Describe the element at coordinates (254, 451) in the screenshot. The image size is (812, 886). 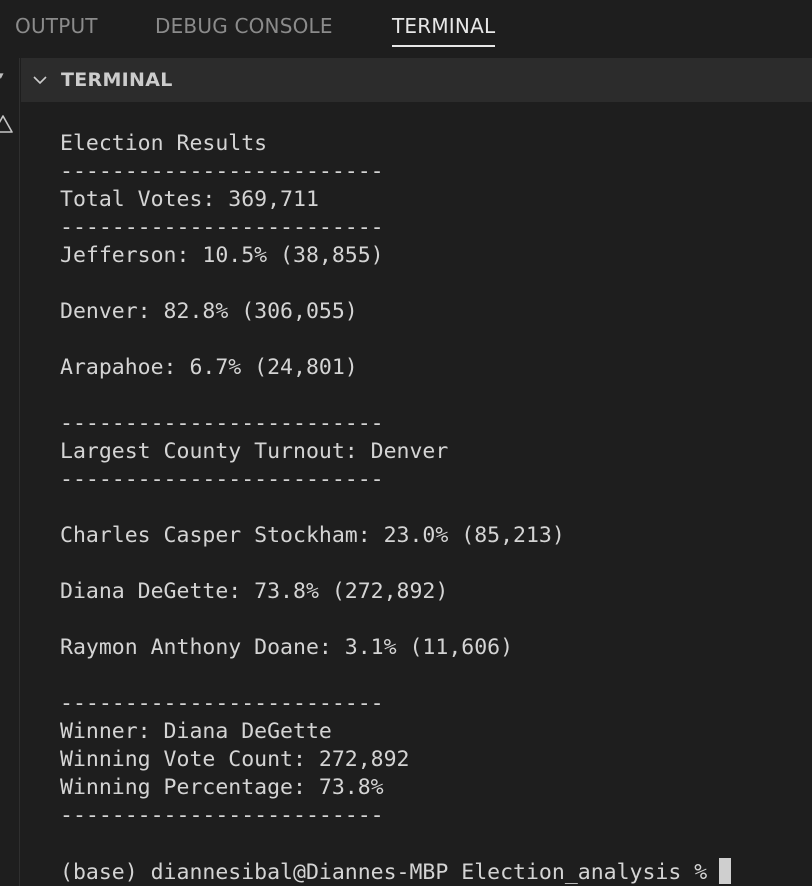
I see `terminal-line: Largest County Turnout: Denver` at that location.